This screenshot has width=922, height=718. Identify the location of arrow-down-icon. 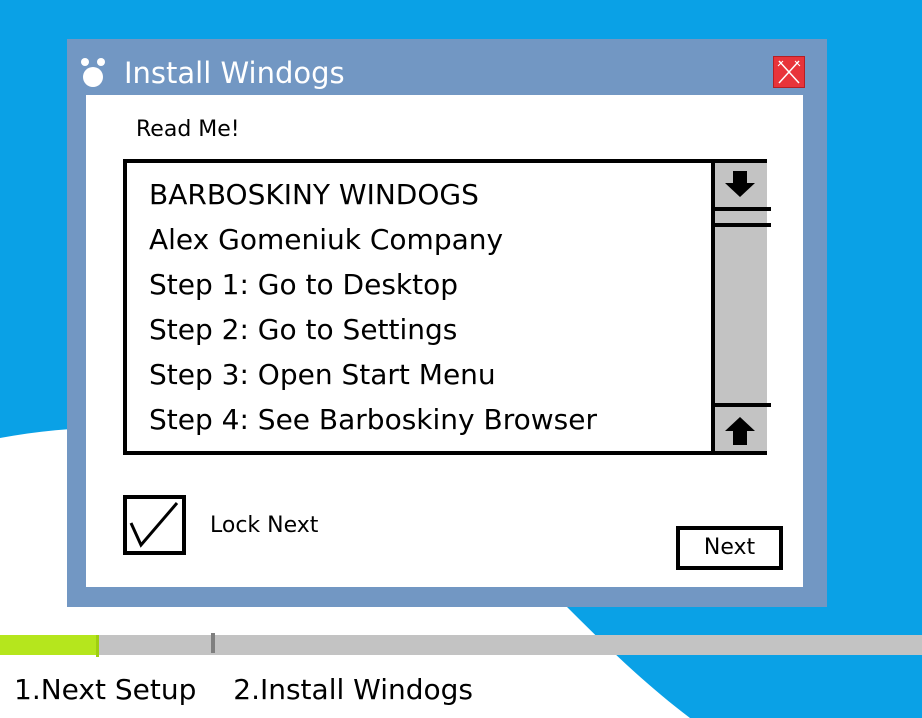
(740, 184).